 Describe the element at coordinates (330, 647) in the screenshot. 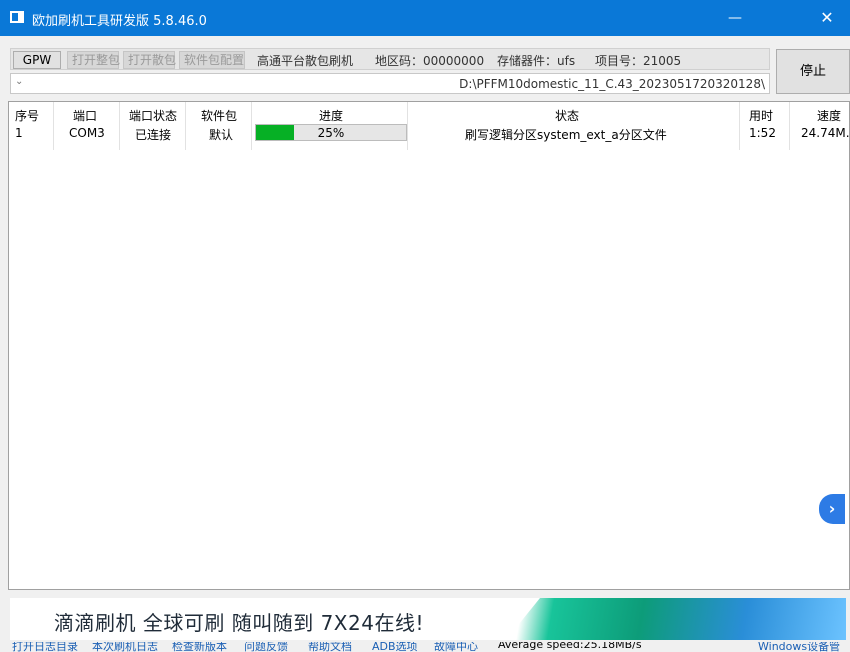

I see `help-docs-link: 帮助文档` at that location.